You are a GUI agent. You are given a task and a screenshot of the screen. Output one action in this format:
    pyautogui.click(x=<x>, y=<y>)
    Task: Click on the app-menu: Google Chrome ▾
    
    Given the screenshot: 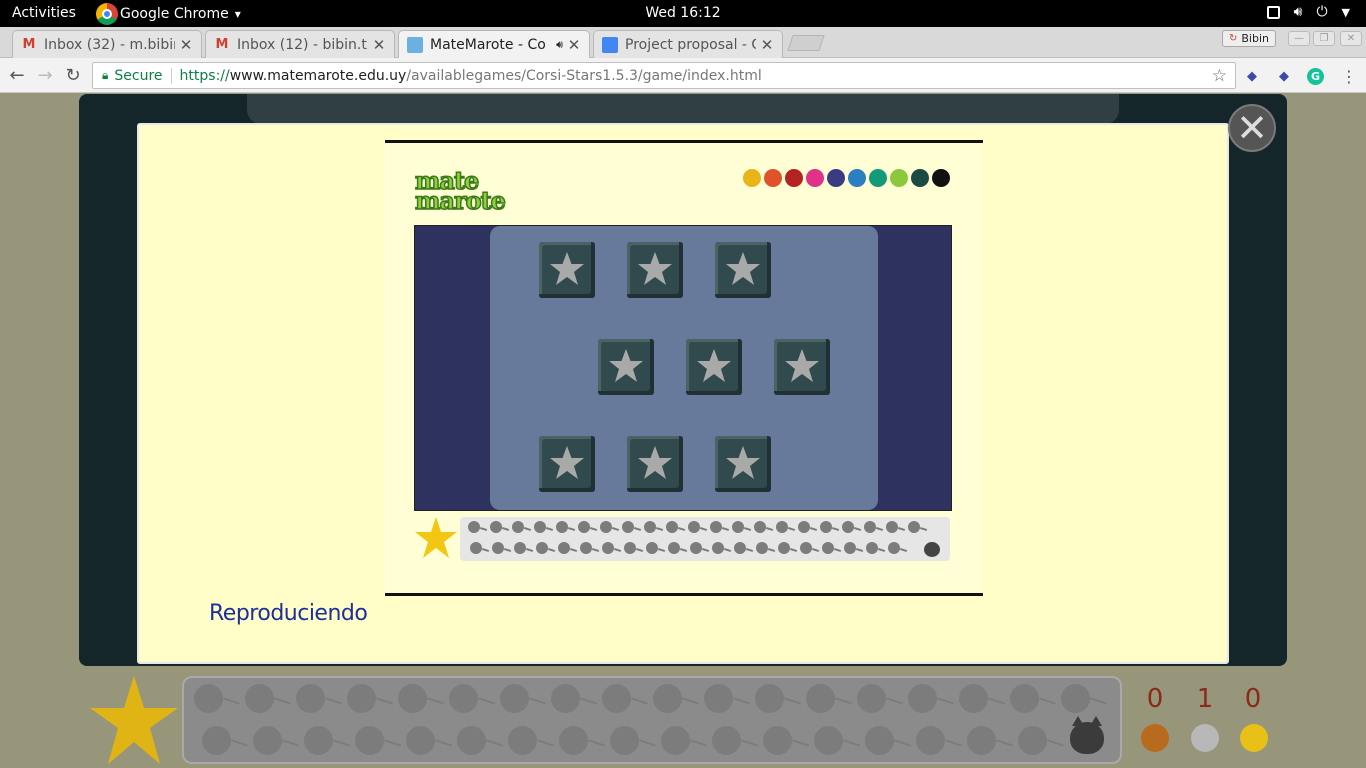 What is the action you would take?
    pyautogui.click(x=168, y=13)
    